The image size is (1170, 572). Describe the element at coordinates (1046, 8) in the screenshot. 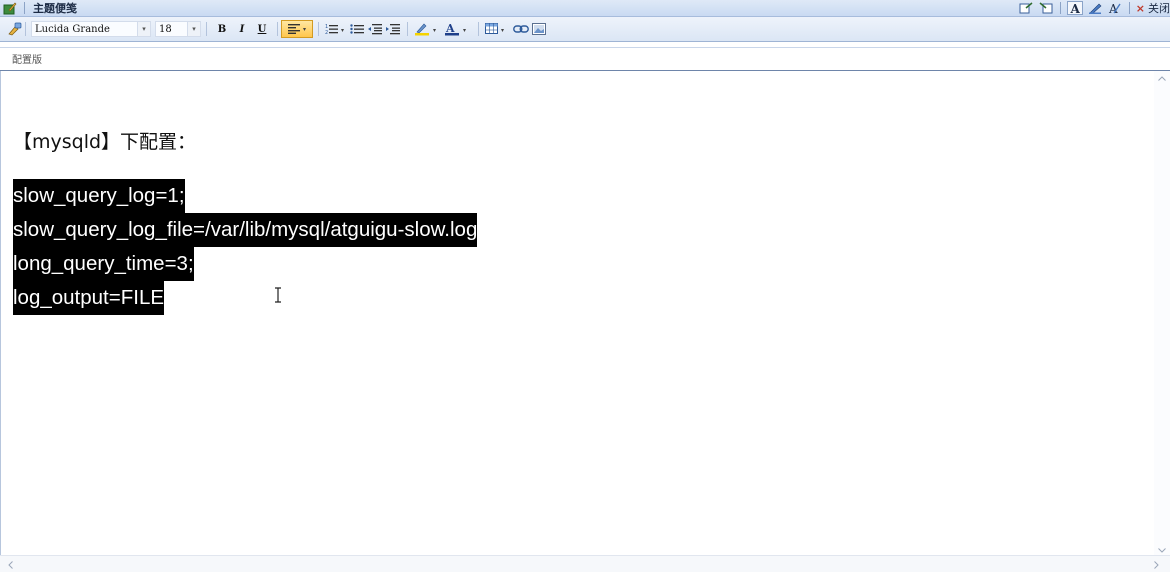

I see `import-icon` at that location.